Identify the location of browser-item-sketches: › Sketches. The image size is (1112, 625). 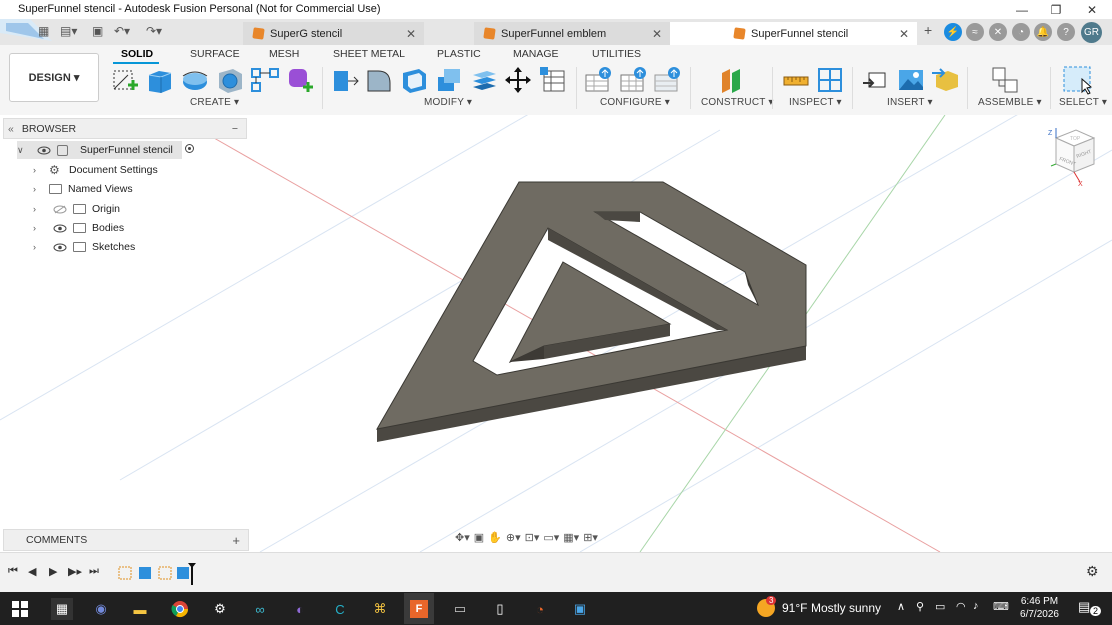
(84, 247).